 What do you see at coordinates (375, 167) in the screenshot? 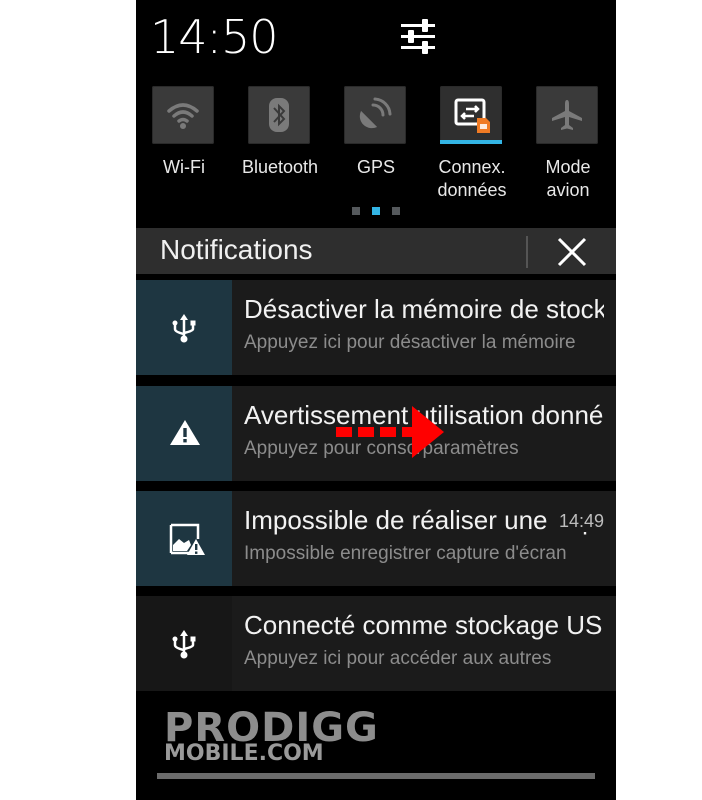
I see `tile-gps-label: GPS` at bounding box center [375, 167].